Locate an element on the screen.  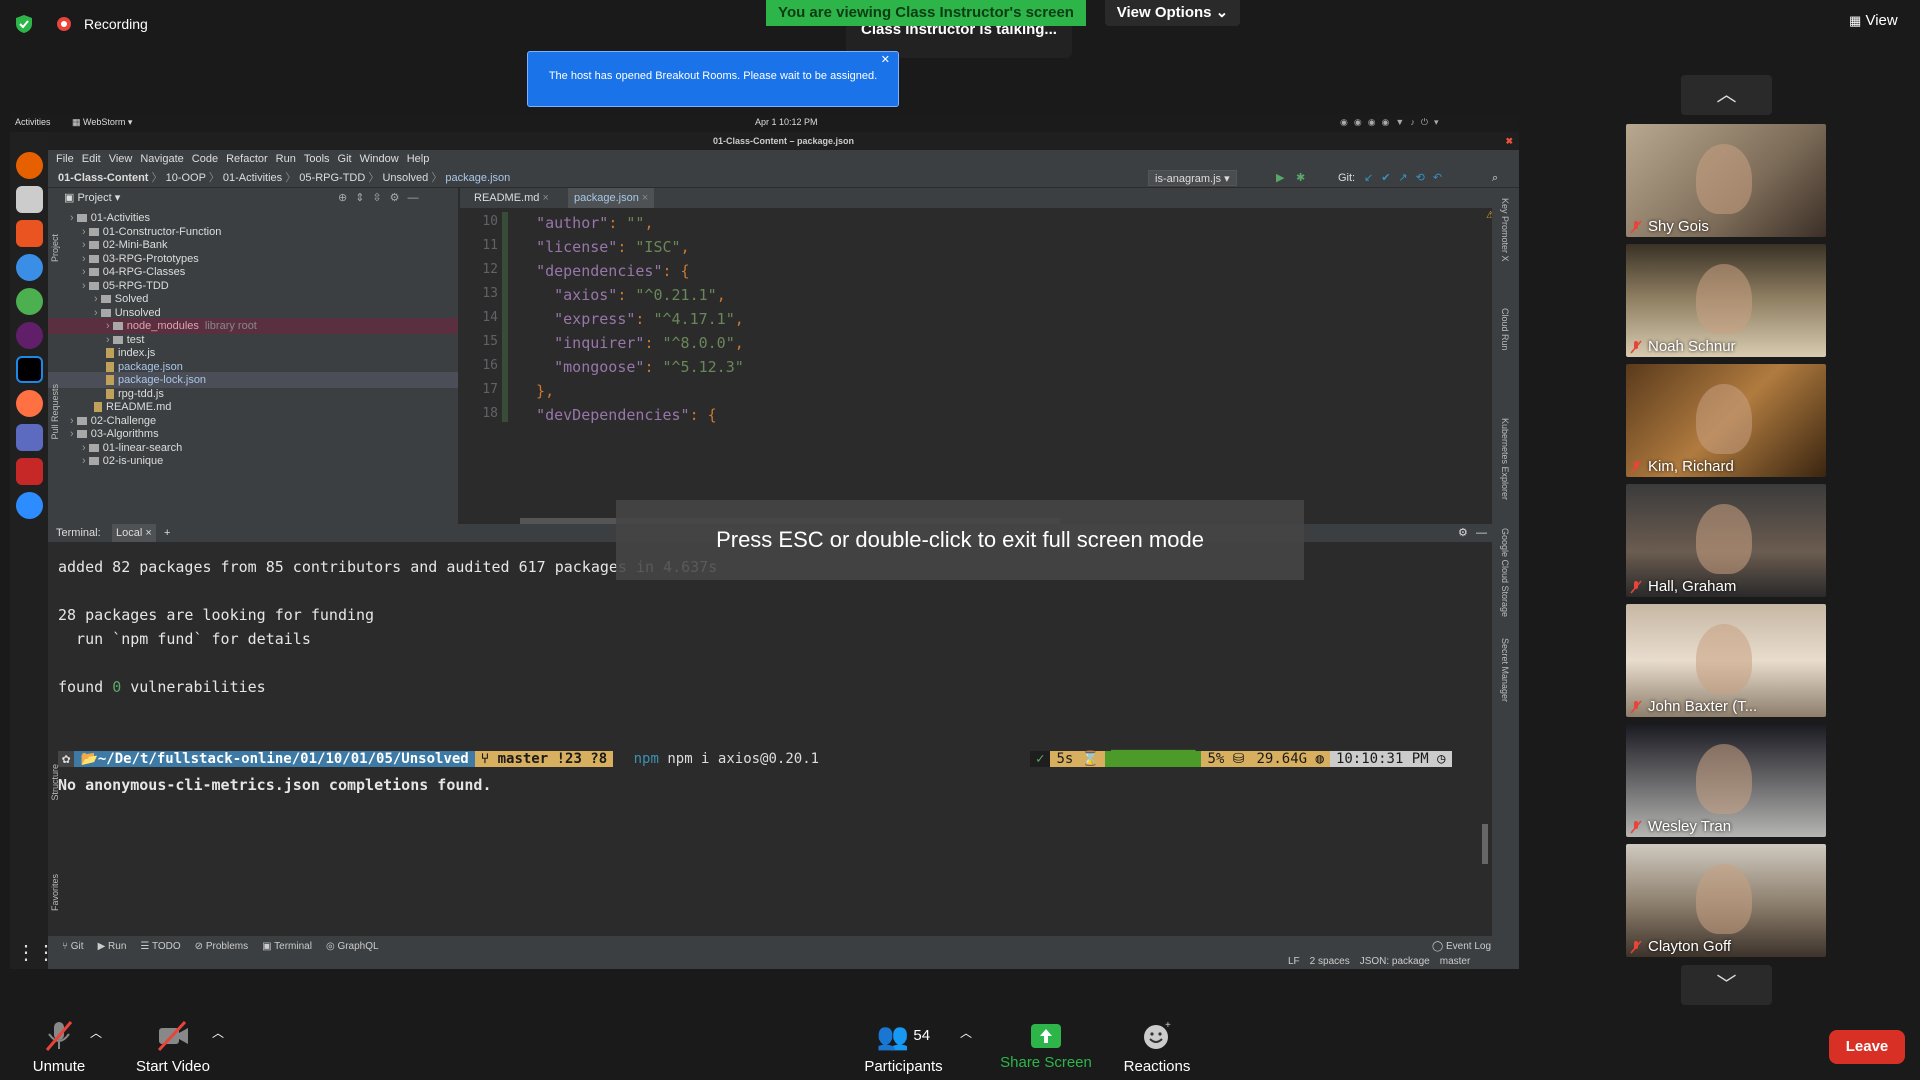
help-icon is located at coordinates (29, 267).